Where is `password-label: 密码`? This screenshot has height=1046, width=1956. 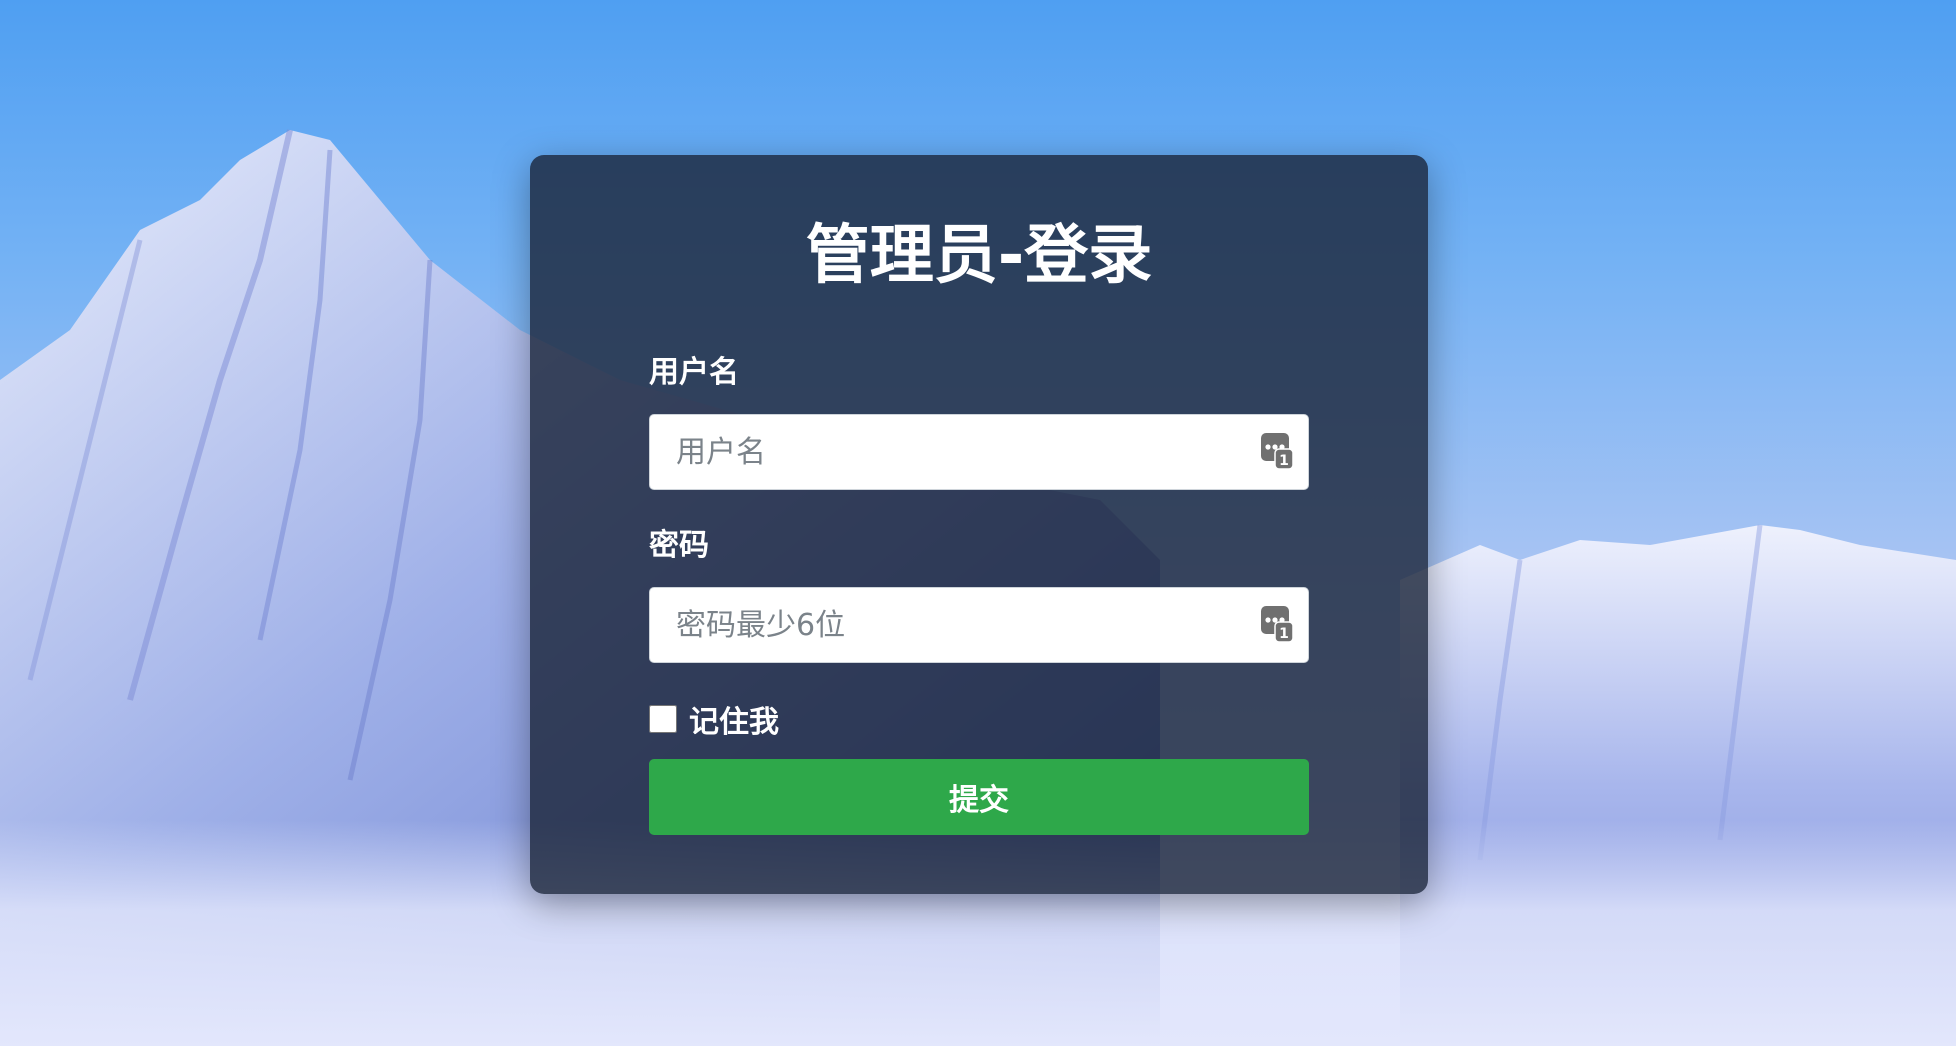
password-label: 密码 is located at coordinates (679, 545).